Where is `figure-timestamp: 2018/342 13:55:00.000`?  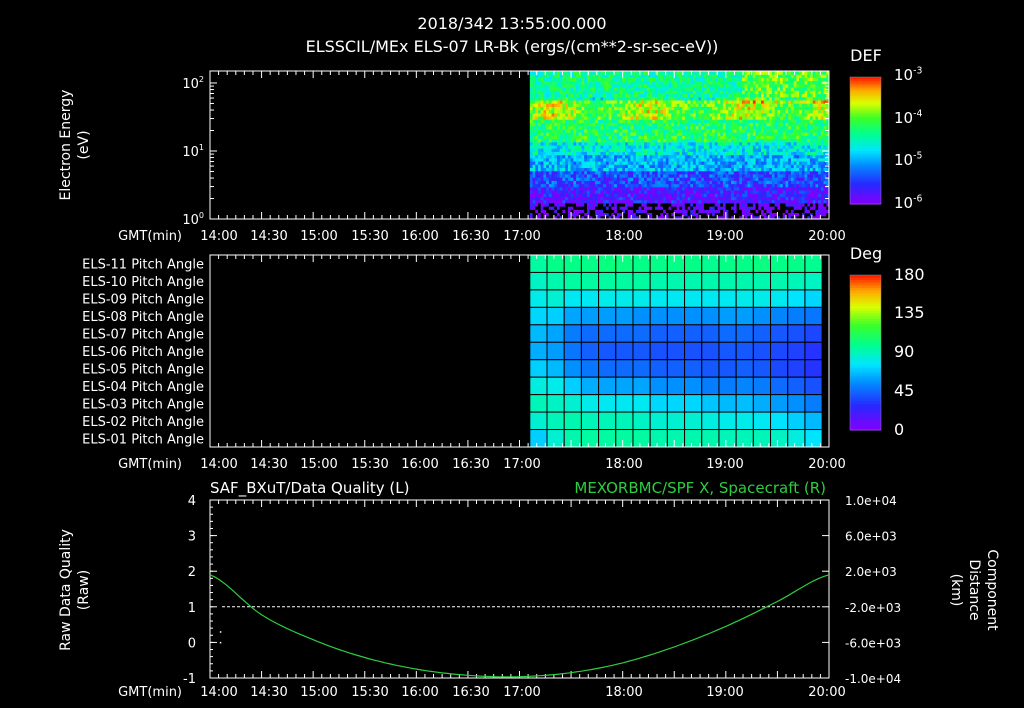 figure-timestamp: 2018/342 13:55:00.000 is located at coordinates (511, 23).